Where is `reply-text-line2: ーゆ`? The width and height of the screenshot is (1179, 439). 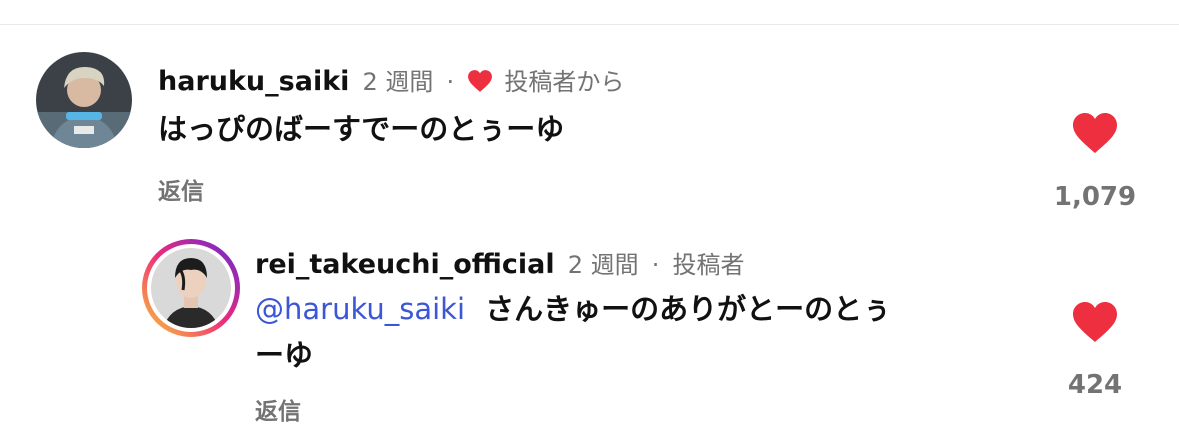 reply-text-line2: ーゆ is located at coordinates (284, 355).